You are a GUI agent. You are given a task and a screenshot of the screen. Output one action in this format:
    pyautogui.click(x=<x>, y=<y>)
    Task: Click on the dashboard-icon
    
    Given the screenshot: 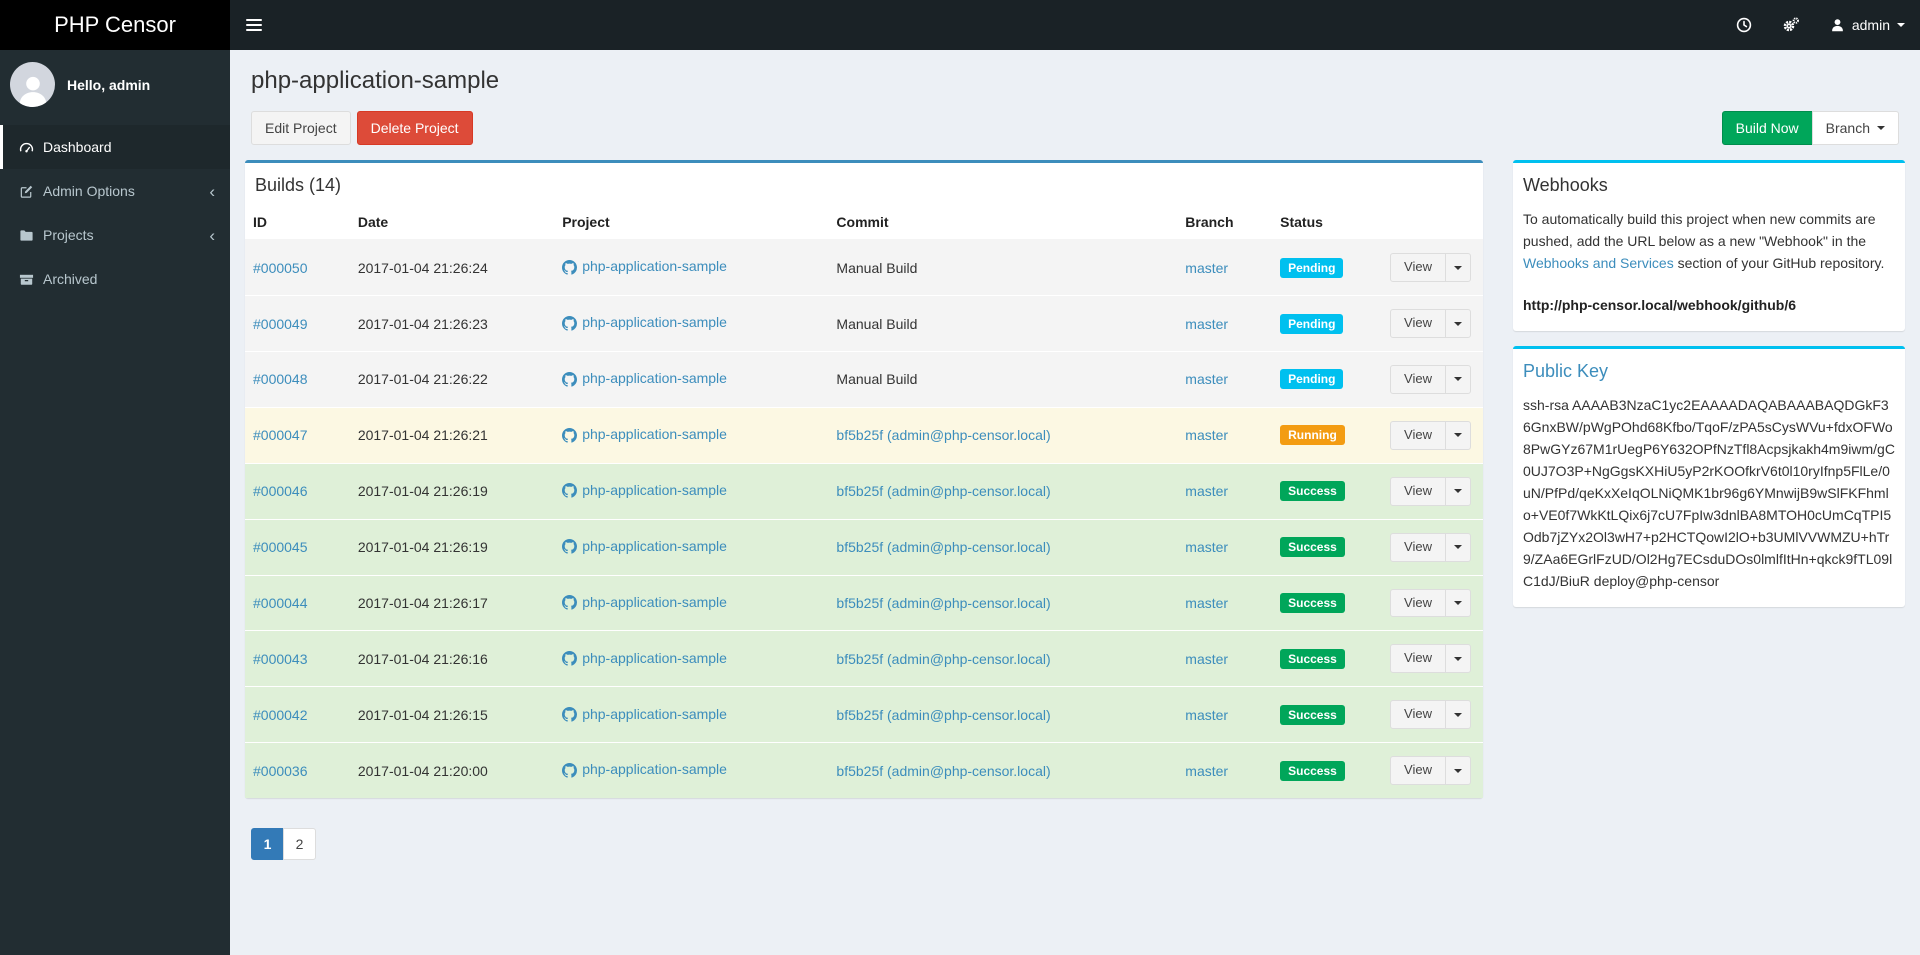 What is the action you would take?
    pyautogui.click(x=26, y=147)
    